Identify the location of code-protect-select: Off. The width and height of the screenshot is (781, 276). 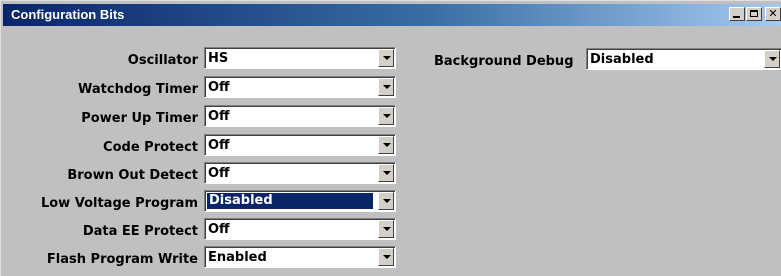
(300, 145).